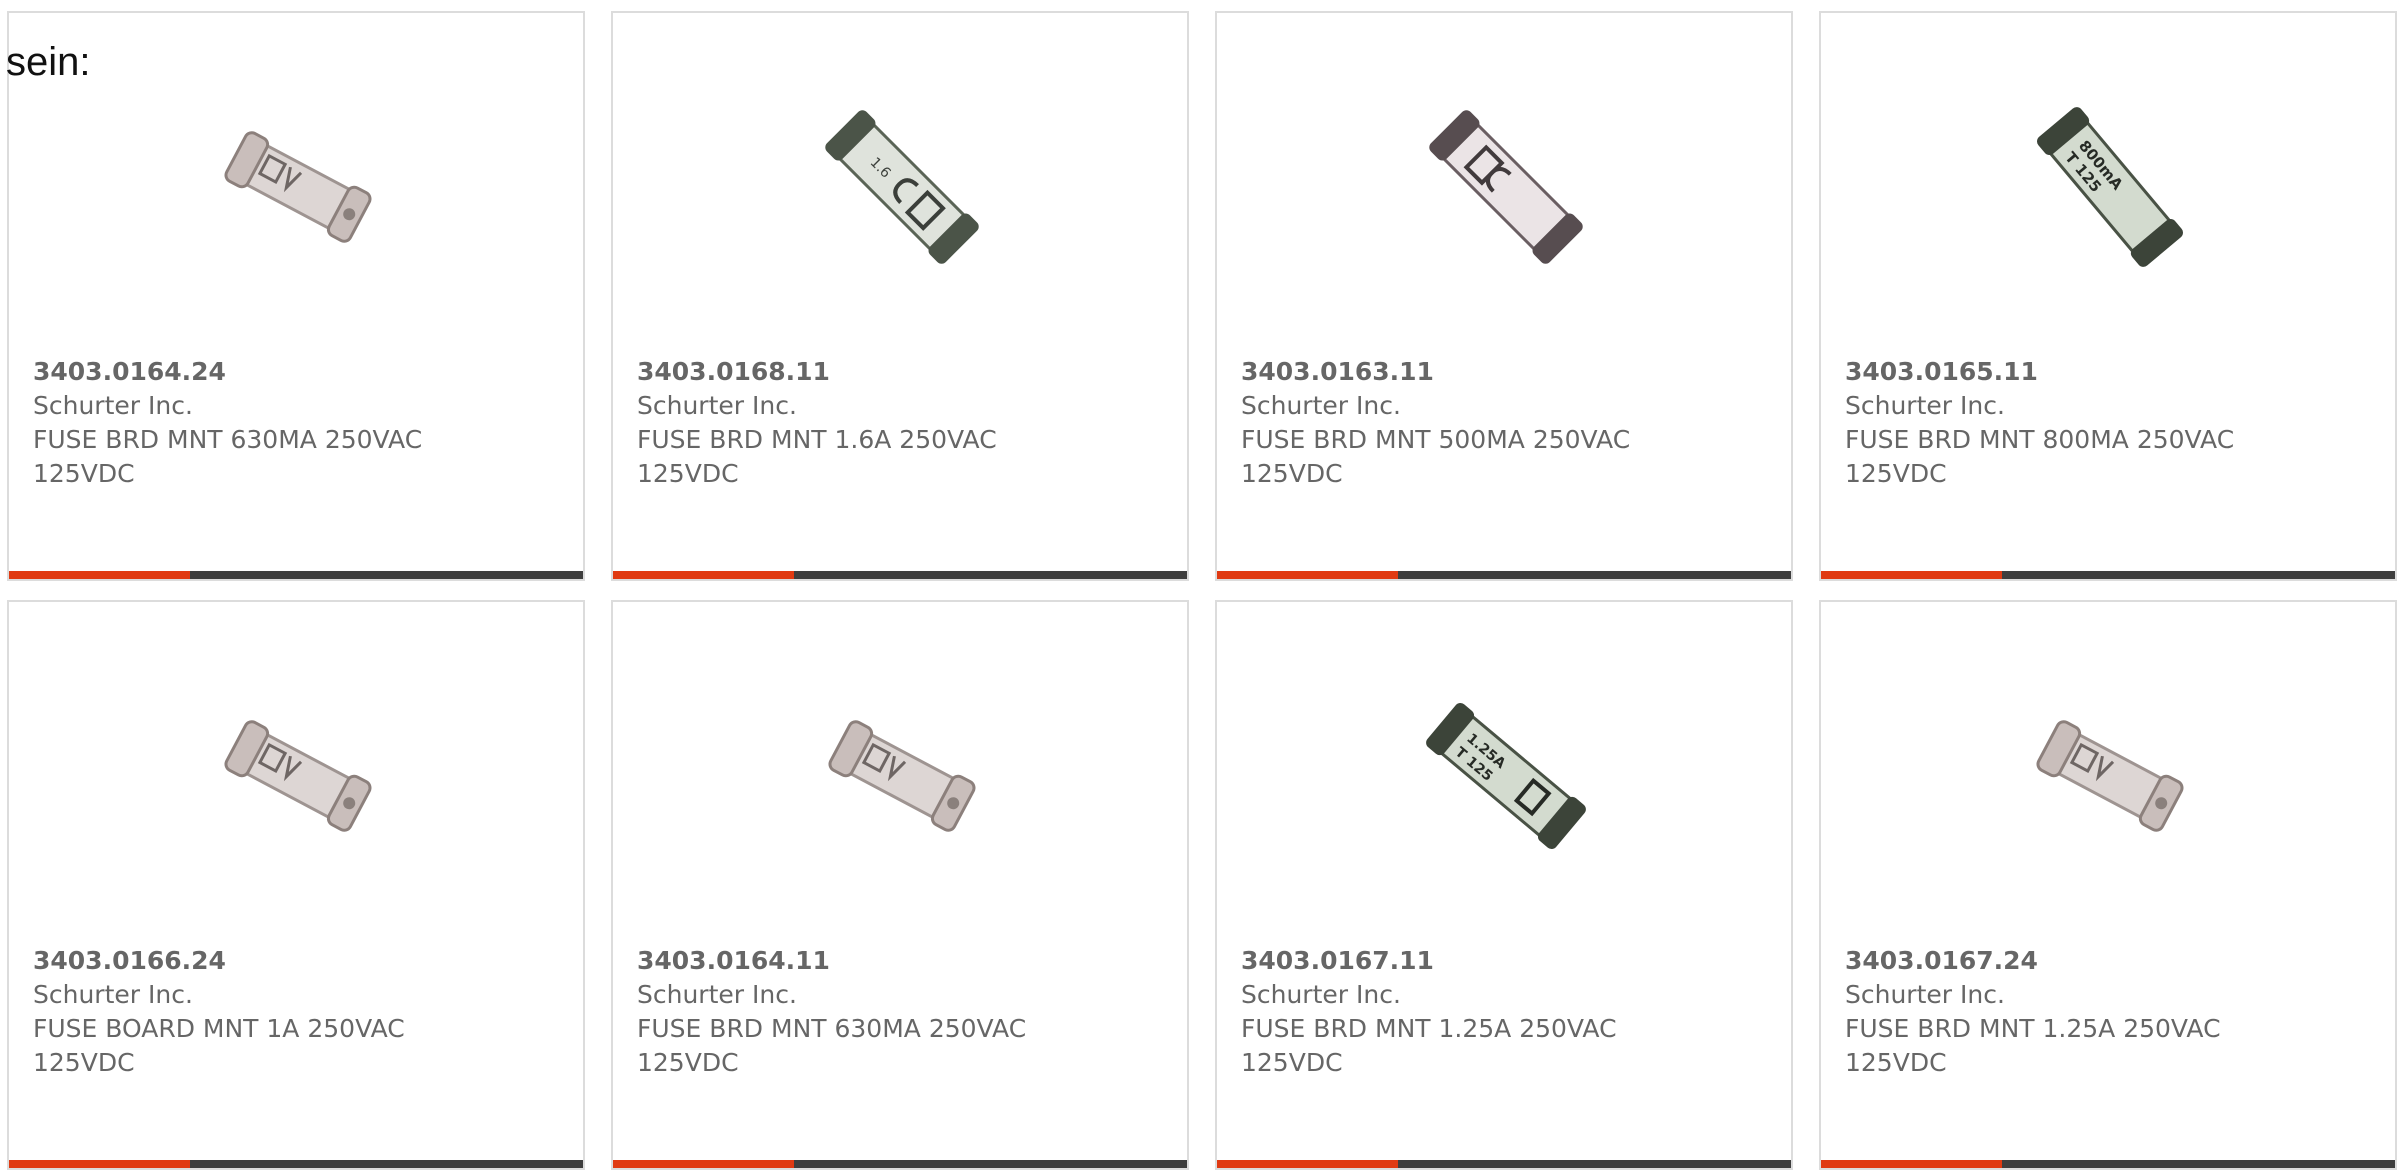 The image size is (2400, 1170). Describe the element at coordinates (1436, 456) in the screenshot. I see `description: FUSE BRD MNT 500MA 250VAC 125VDC` at that location.